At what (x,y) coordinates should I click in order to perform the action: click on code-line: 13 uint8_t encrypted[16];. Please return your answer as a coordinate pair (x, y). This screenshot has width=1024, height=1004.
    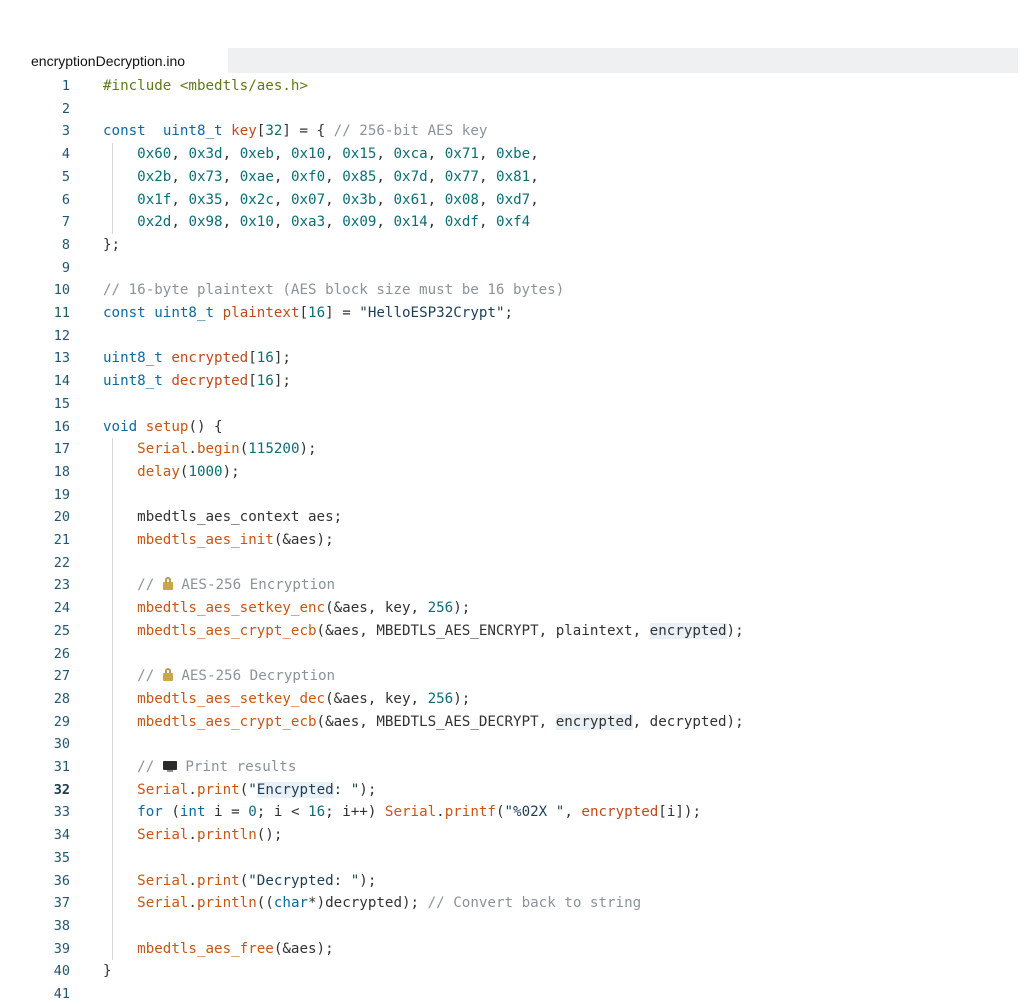
    Looking at the image, I should click on (512, 358).